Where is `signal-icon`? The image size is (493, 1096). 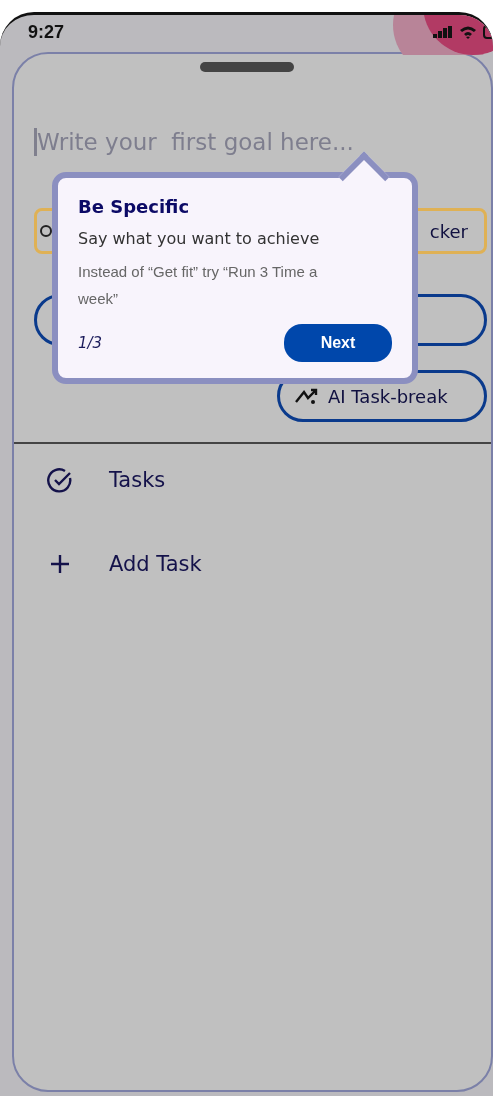
signal-icon is located at coordinates (443, 32).